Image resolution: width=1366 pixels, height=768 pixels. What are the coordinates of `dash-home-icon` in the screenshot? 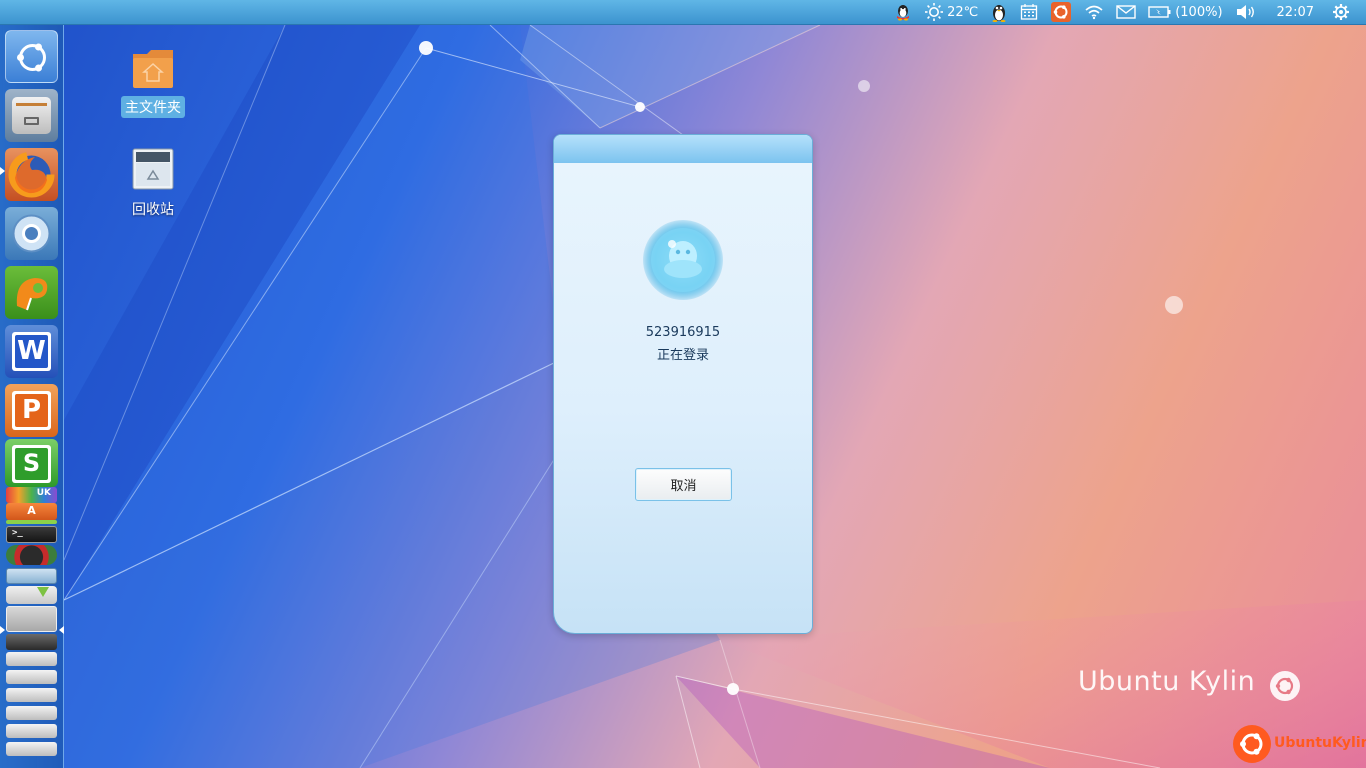 It's located at (31, 56).